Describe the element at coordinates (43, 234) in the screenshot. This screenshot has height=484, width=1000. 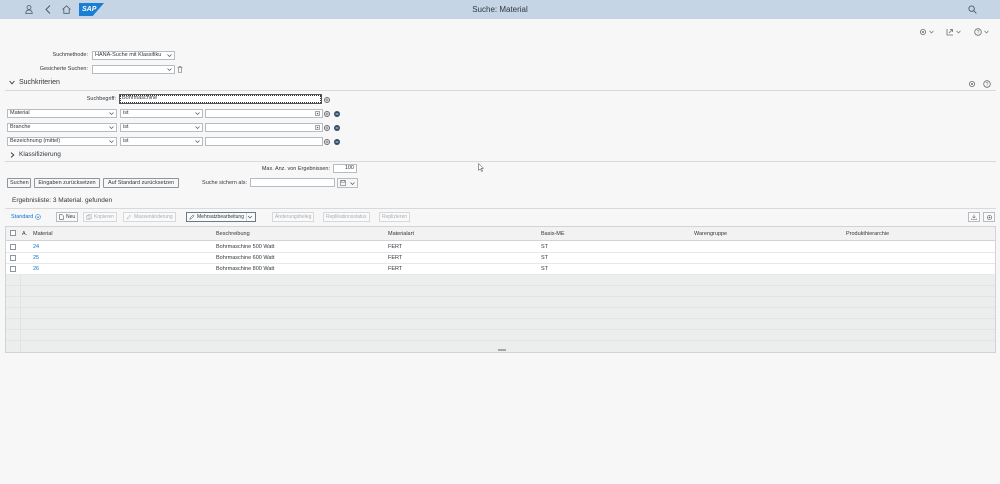
I see `column-header: Material` at that location.